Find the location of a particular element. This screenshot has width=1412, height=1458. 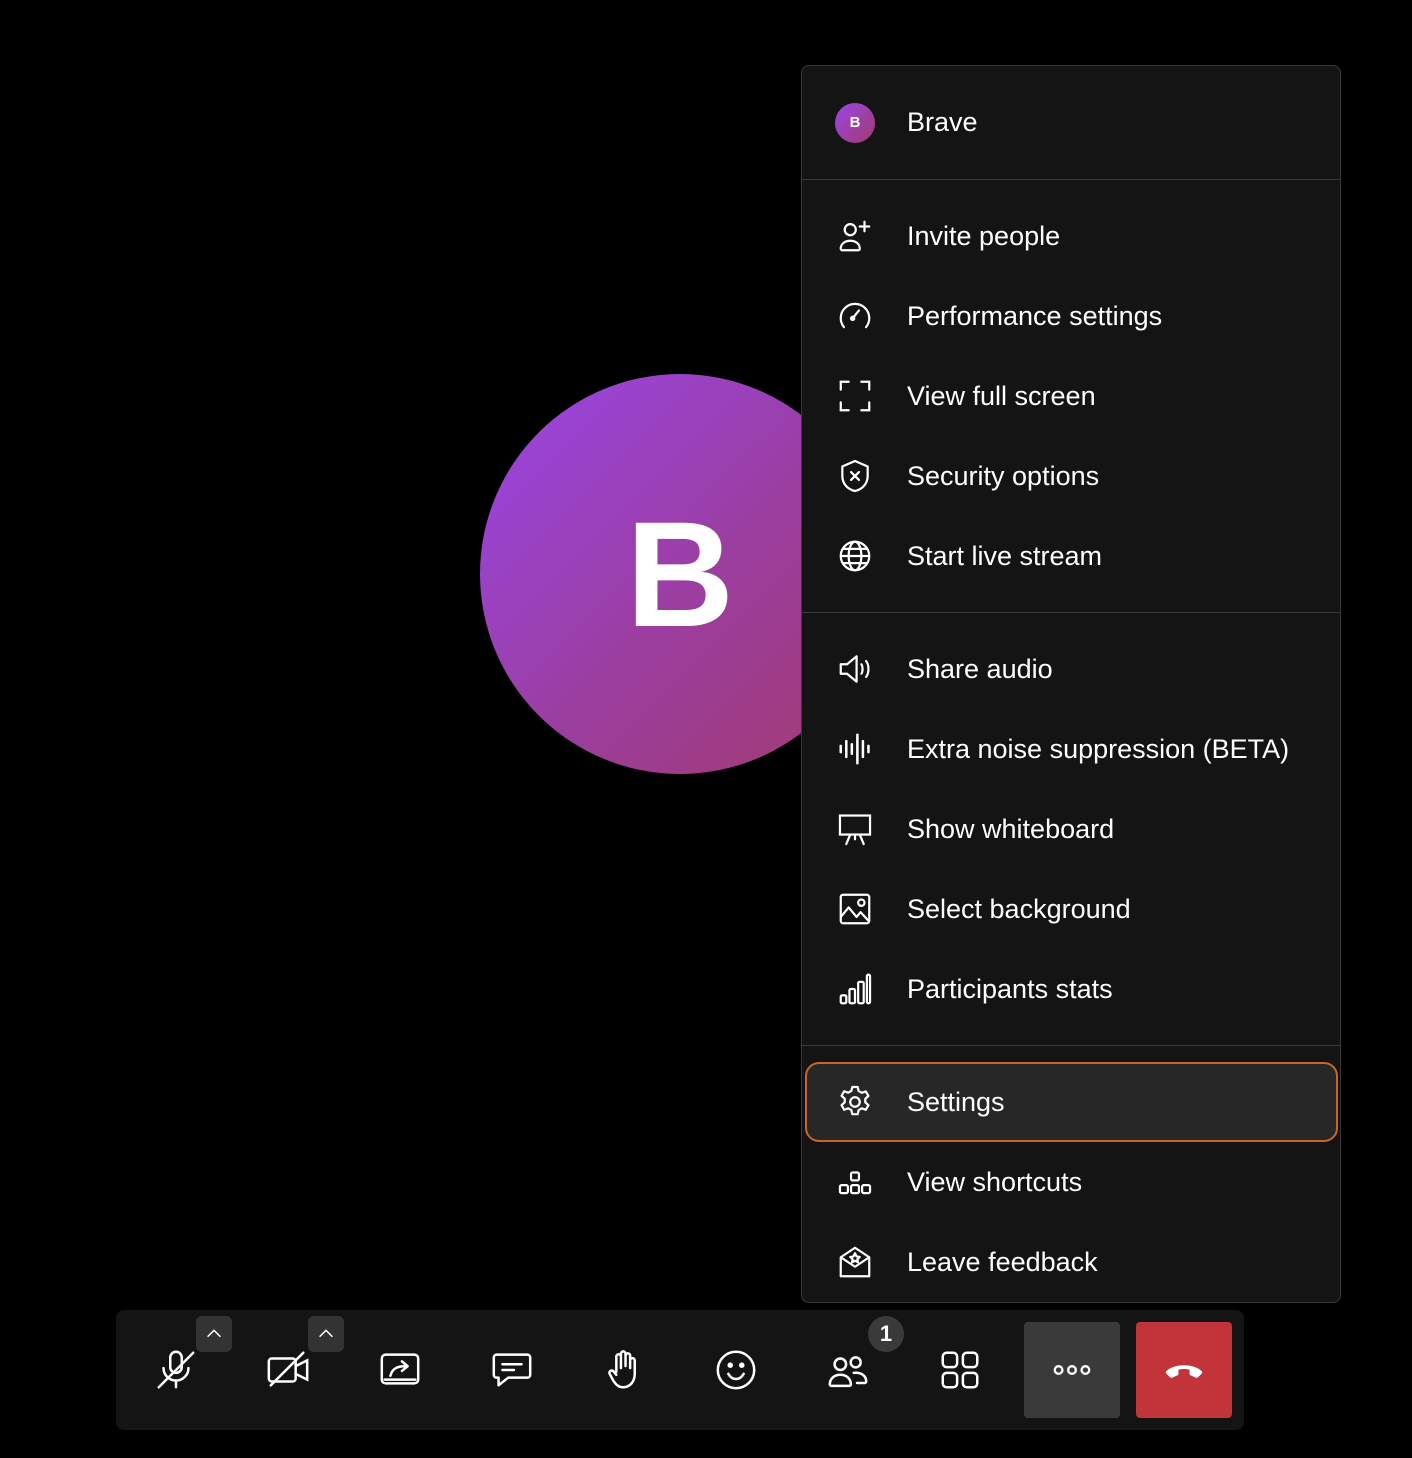

speaker-icon is located at coordinates (855, 669).